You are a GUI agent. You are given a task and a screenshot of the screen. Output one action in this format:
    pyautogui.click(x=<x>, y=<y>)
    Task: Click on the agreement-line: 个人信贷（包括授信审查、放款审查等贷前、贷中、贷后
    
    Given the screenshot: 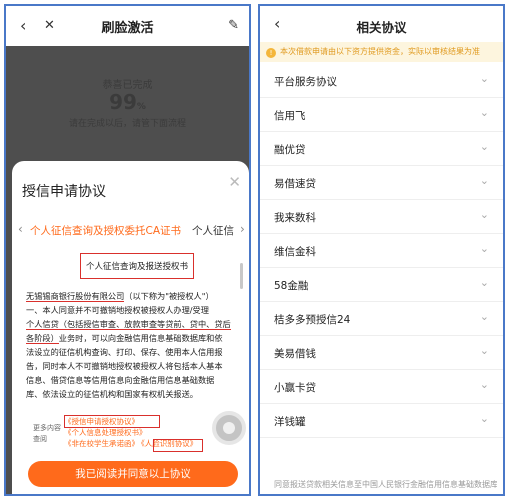 What is the action you would take?
    pyautogui.click(x=132, y=324)
    